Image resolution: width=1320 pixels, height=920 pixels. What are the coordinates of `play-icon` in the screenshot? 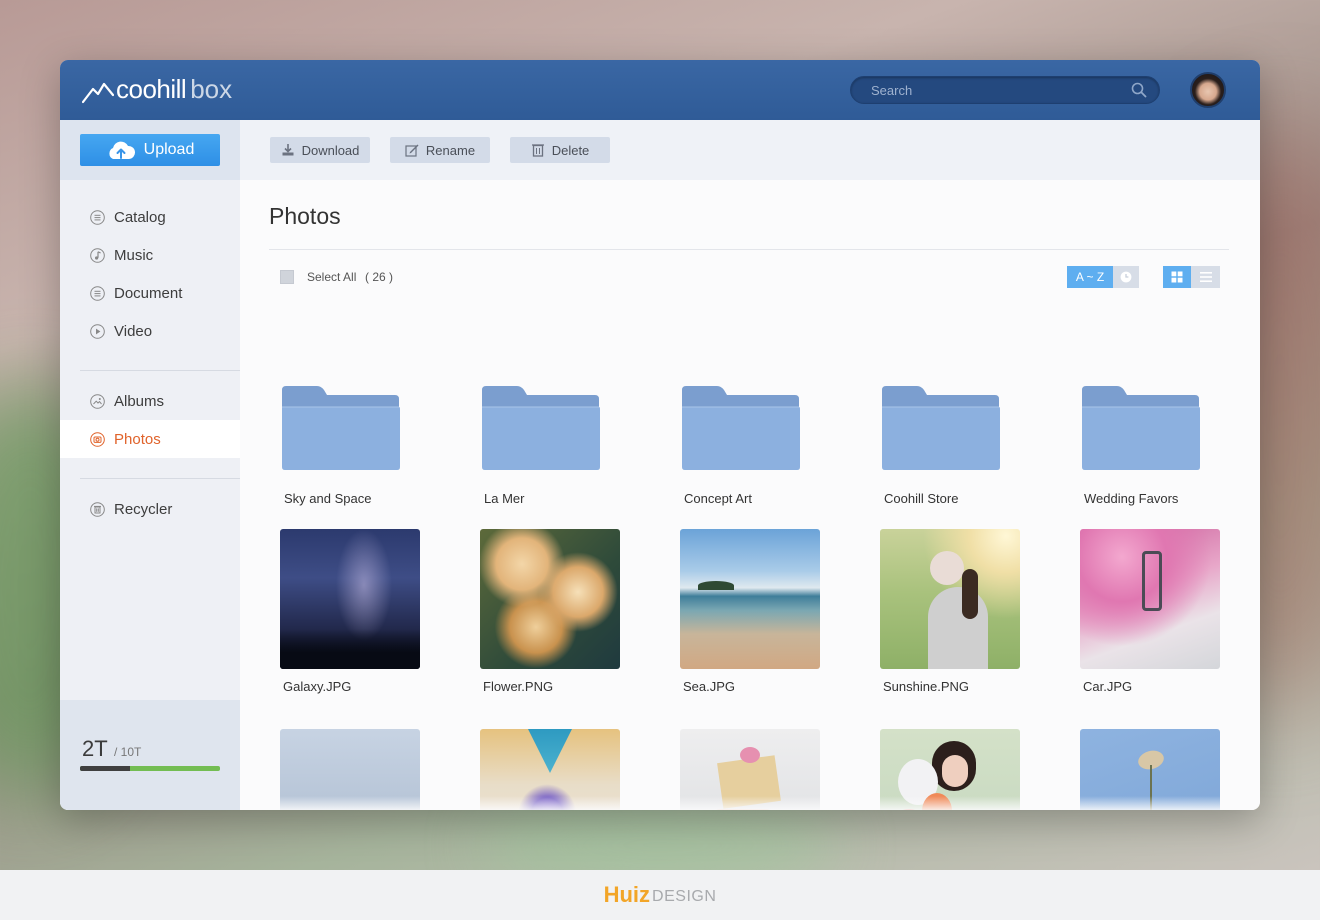 It's located at (97, 331).